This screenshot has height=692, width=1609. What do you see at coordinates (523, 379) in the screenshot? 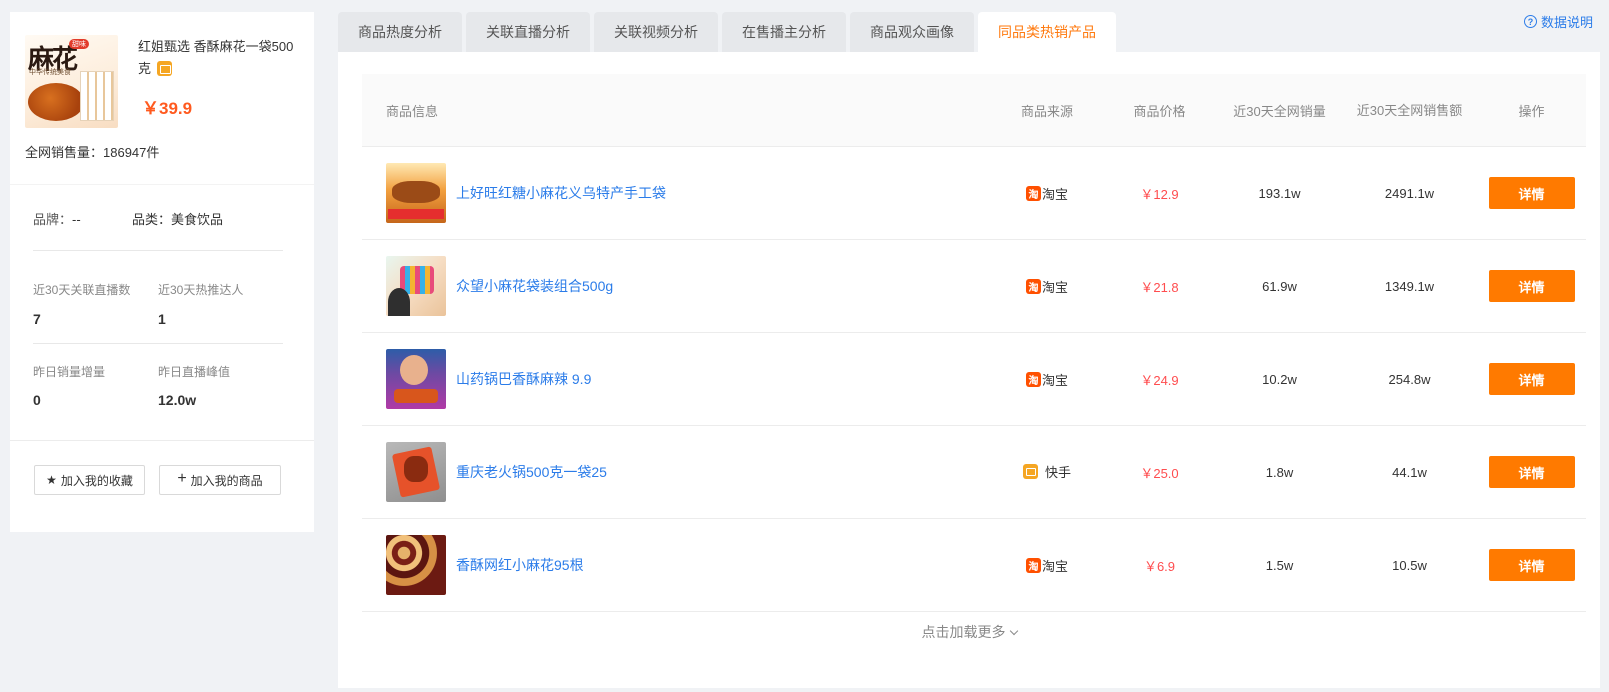
I see `product-name-link: 山药锅巴香酥麻辣 9.9` at bounding box center [523, 379].